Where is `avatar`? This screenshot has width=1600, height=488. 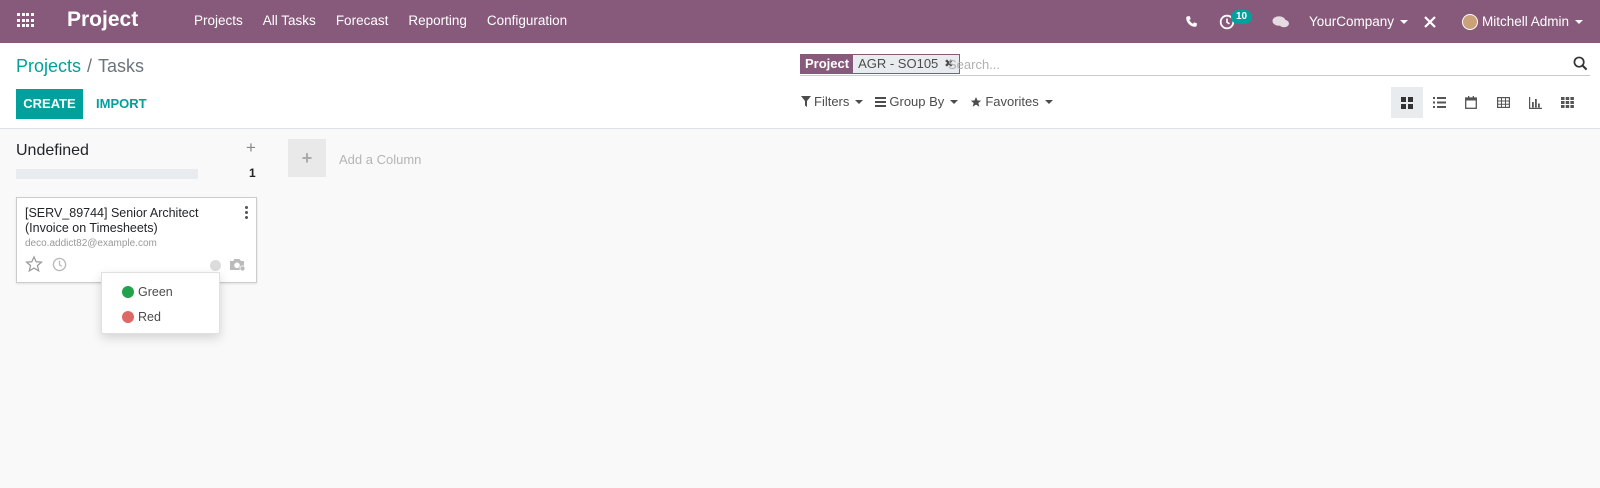
avatar is located at coordinates (1470, 21).